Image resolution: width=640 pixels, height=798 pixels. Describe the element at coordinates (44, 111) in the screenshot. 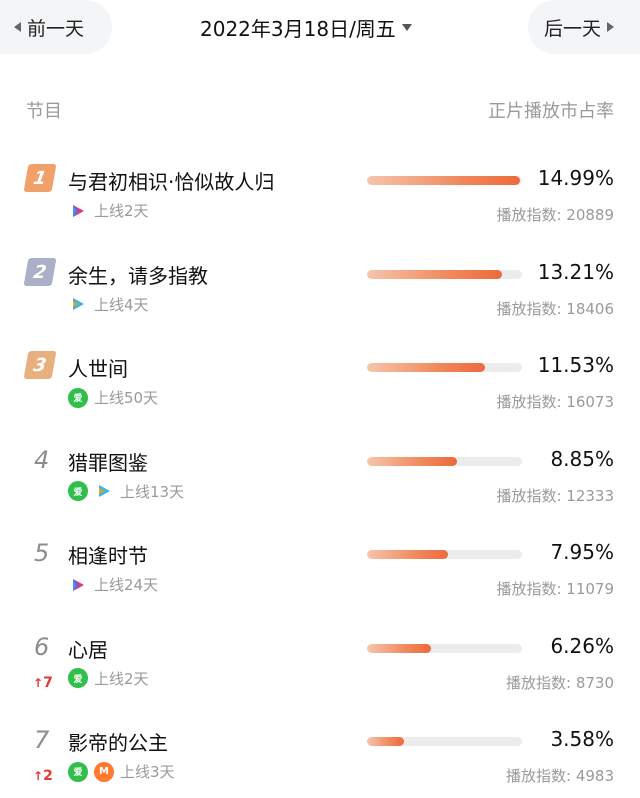

I see `column-header-program: 节目` at that location.